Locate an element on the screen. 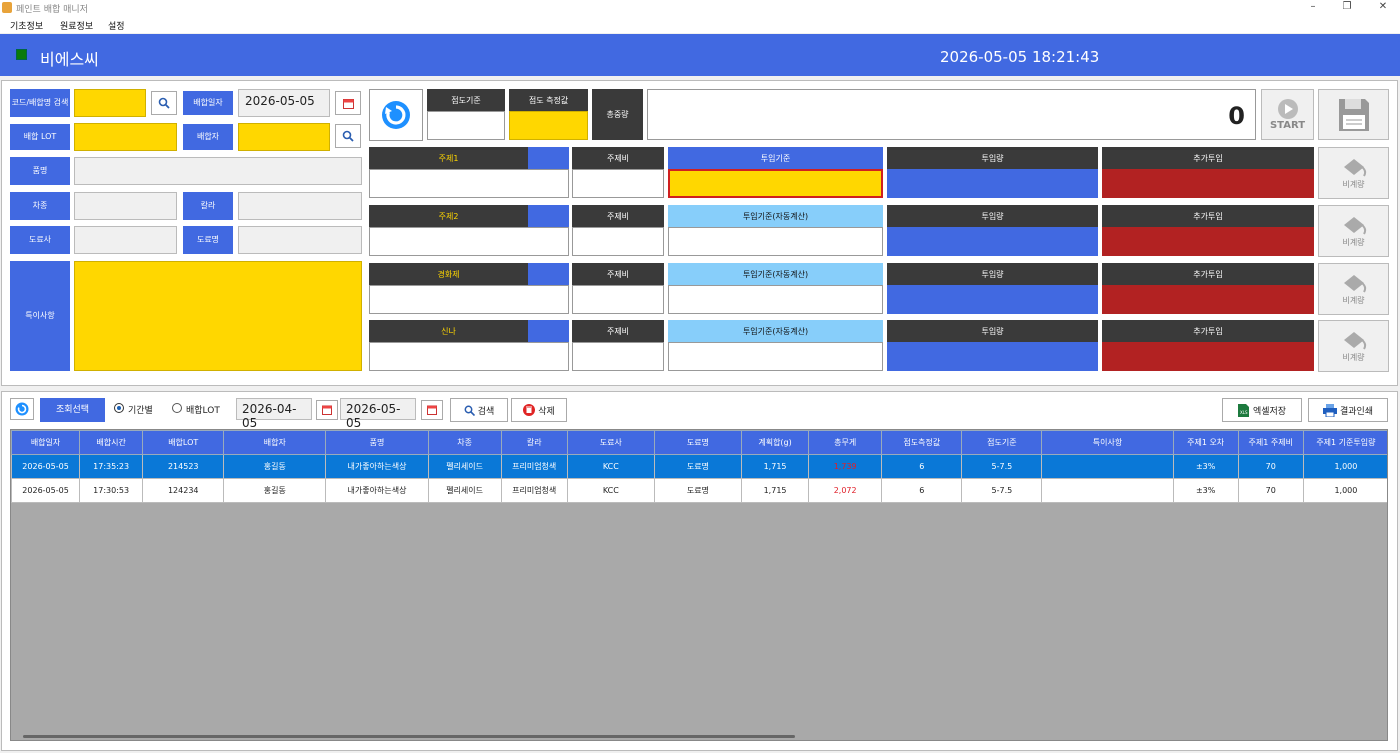 Image resolution: width=1400 pixels, height=753 pixels. mix-date-calendar-button is located at coordinates (348, 103).